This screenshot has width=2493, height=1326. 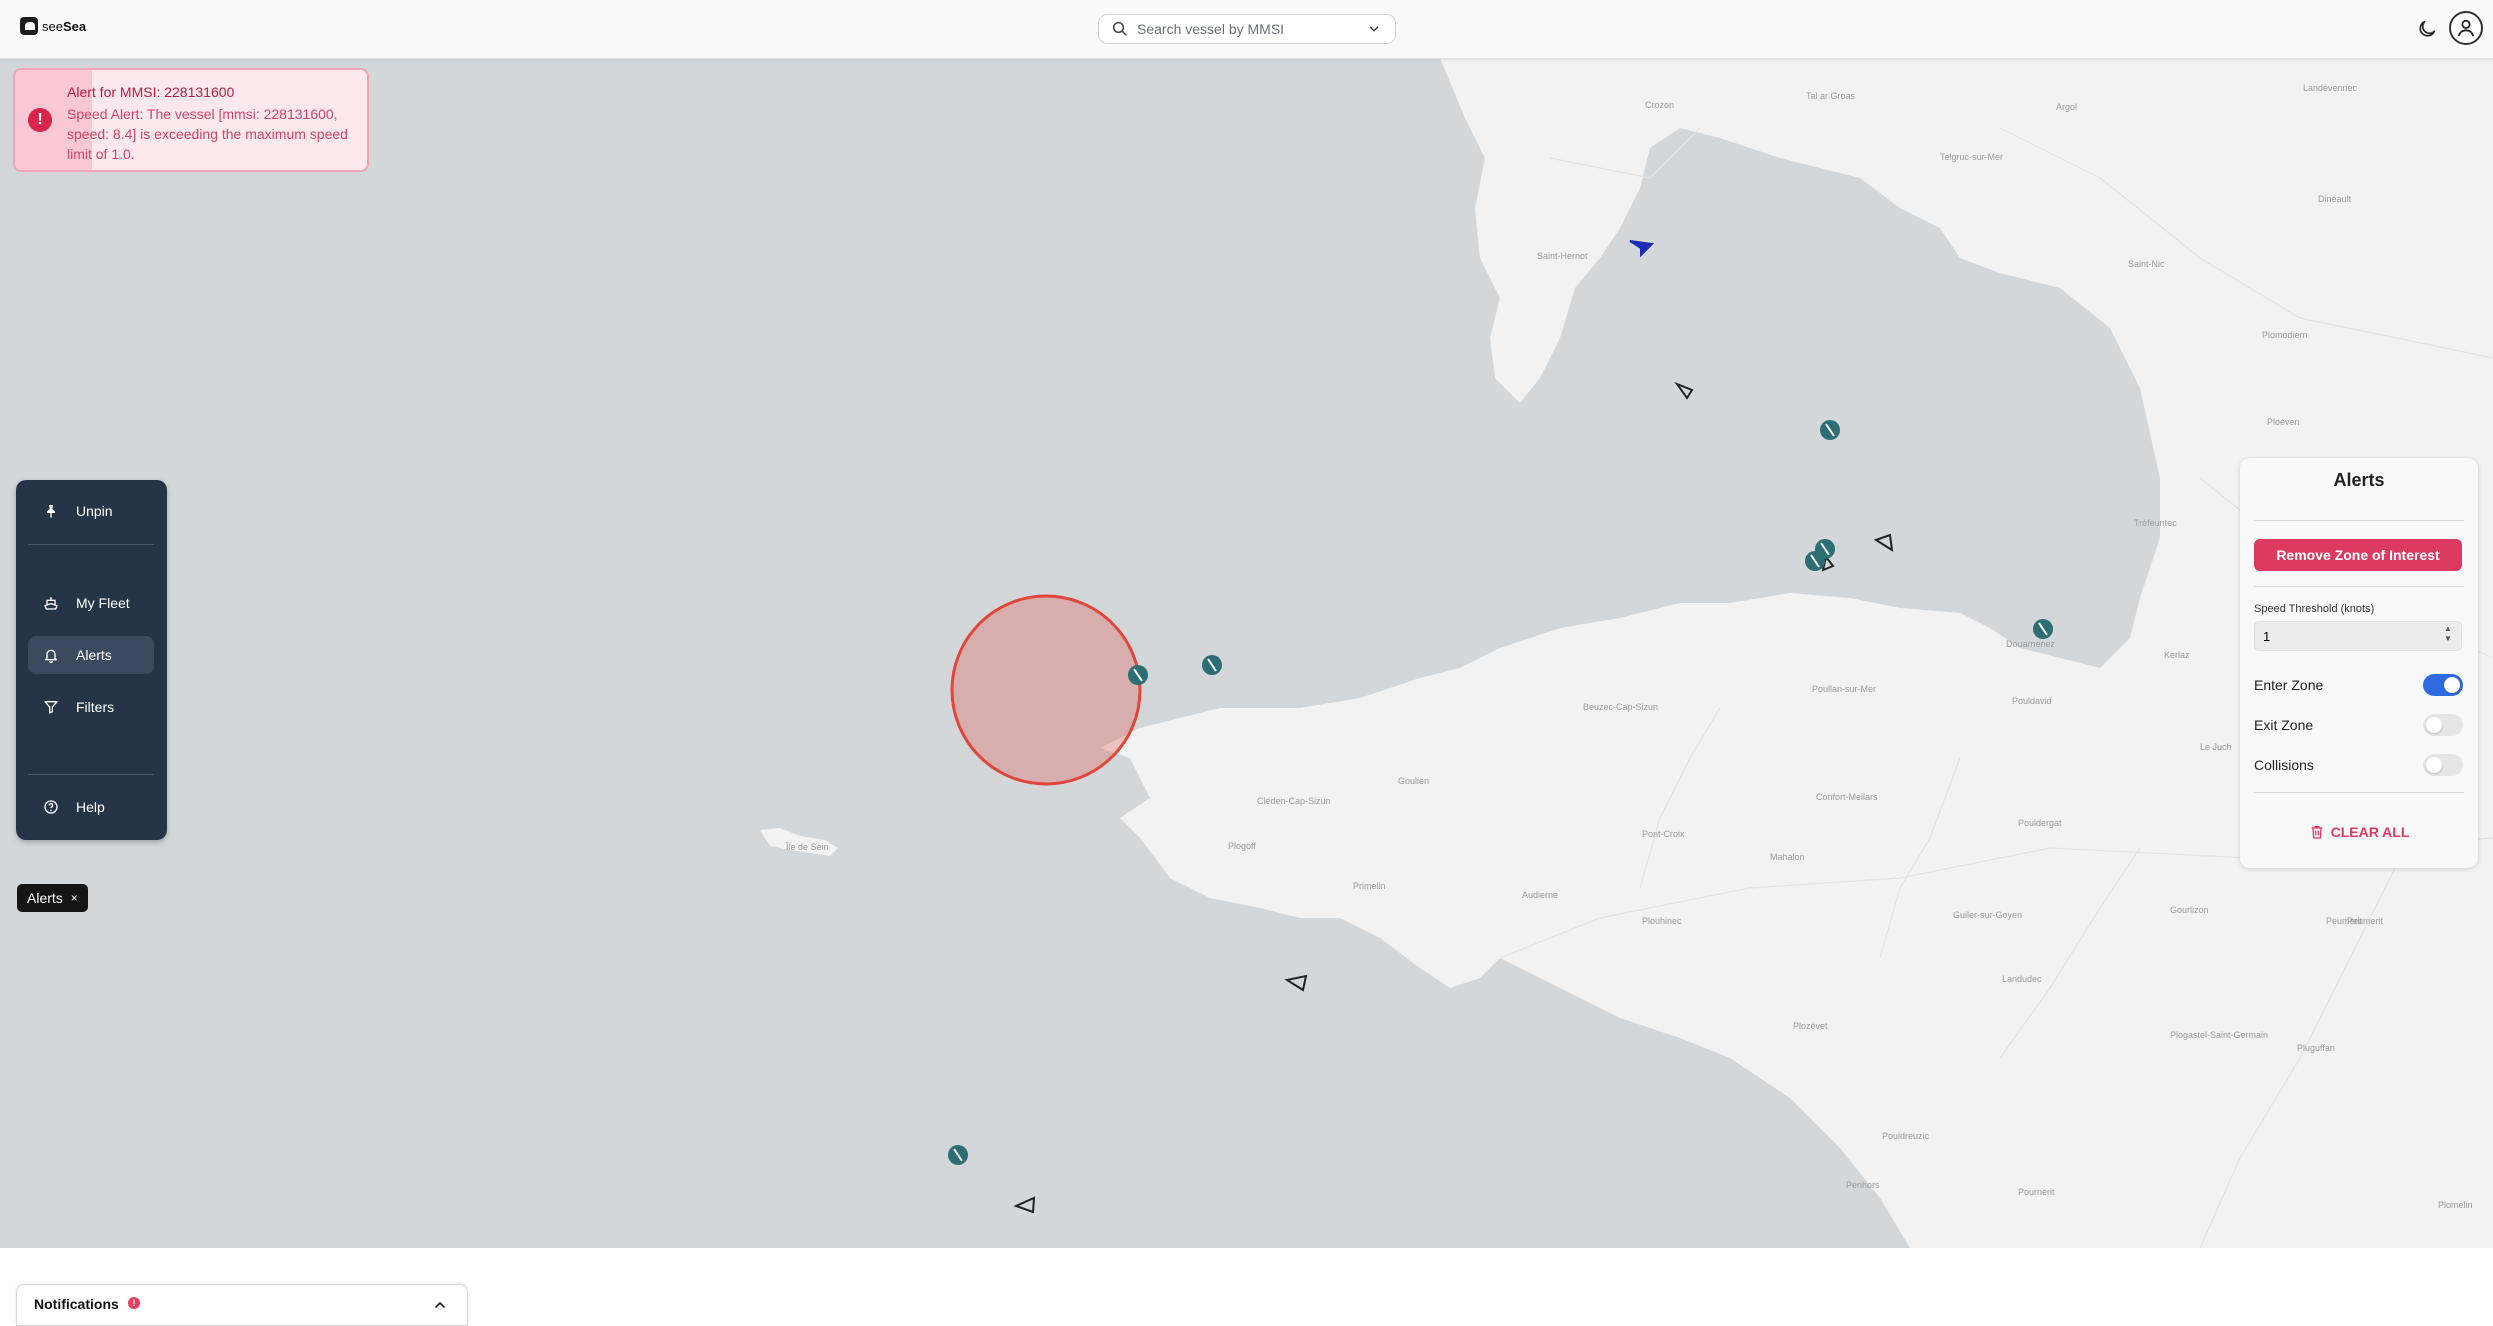 What do you see at coordinates (76, 1304) in the screenshot?
I see `notifications-label: Notifications` at bounding box center [76, 1304].